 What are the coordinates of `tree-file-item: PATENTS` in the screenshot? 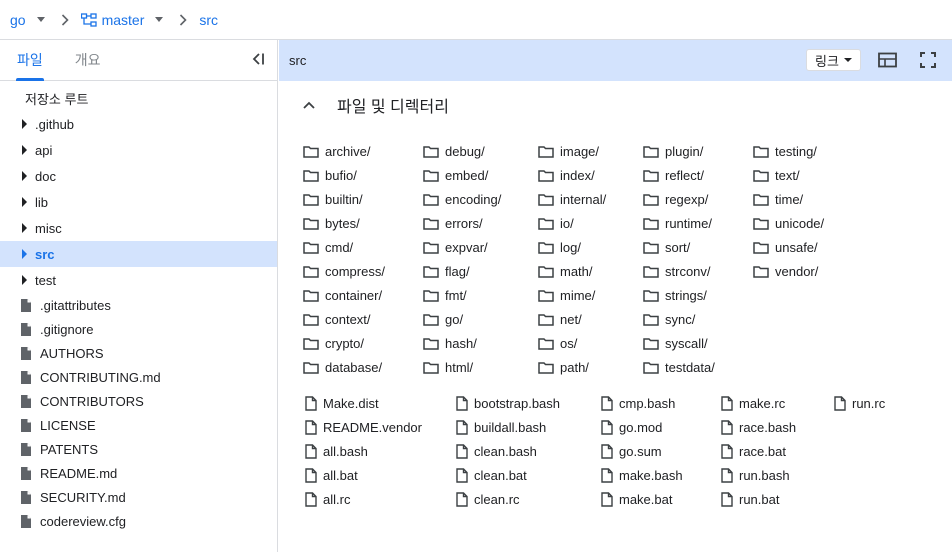 It's located at (138, 449).